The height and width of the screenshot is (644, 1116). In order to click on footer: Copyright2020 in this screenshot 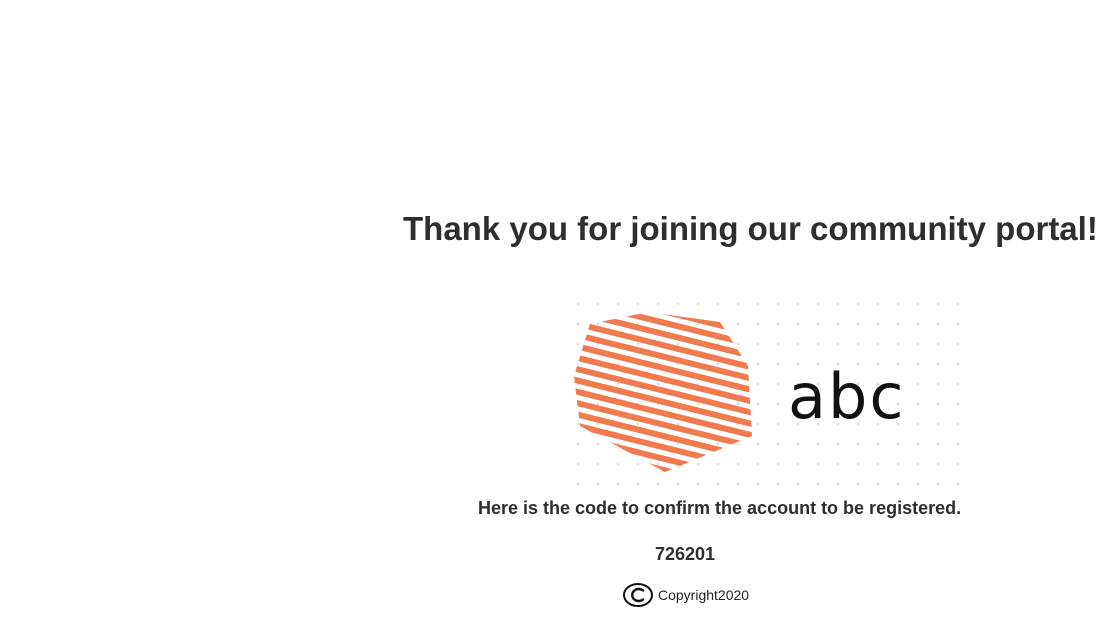, I will do `click(685, 595)`.